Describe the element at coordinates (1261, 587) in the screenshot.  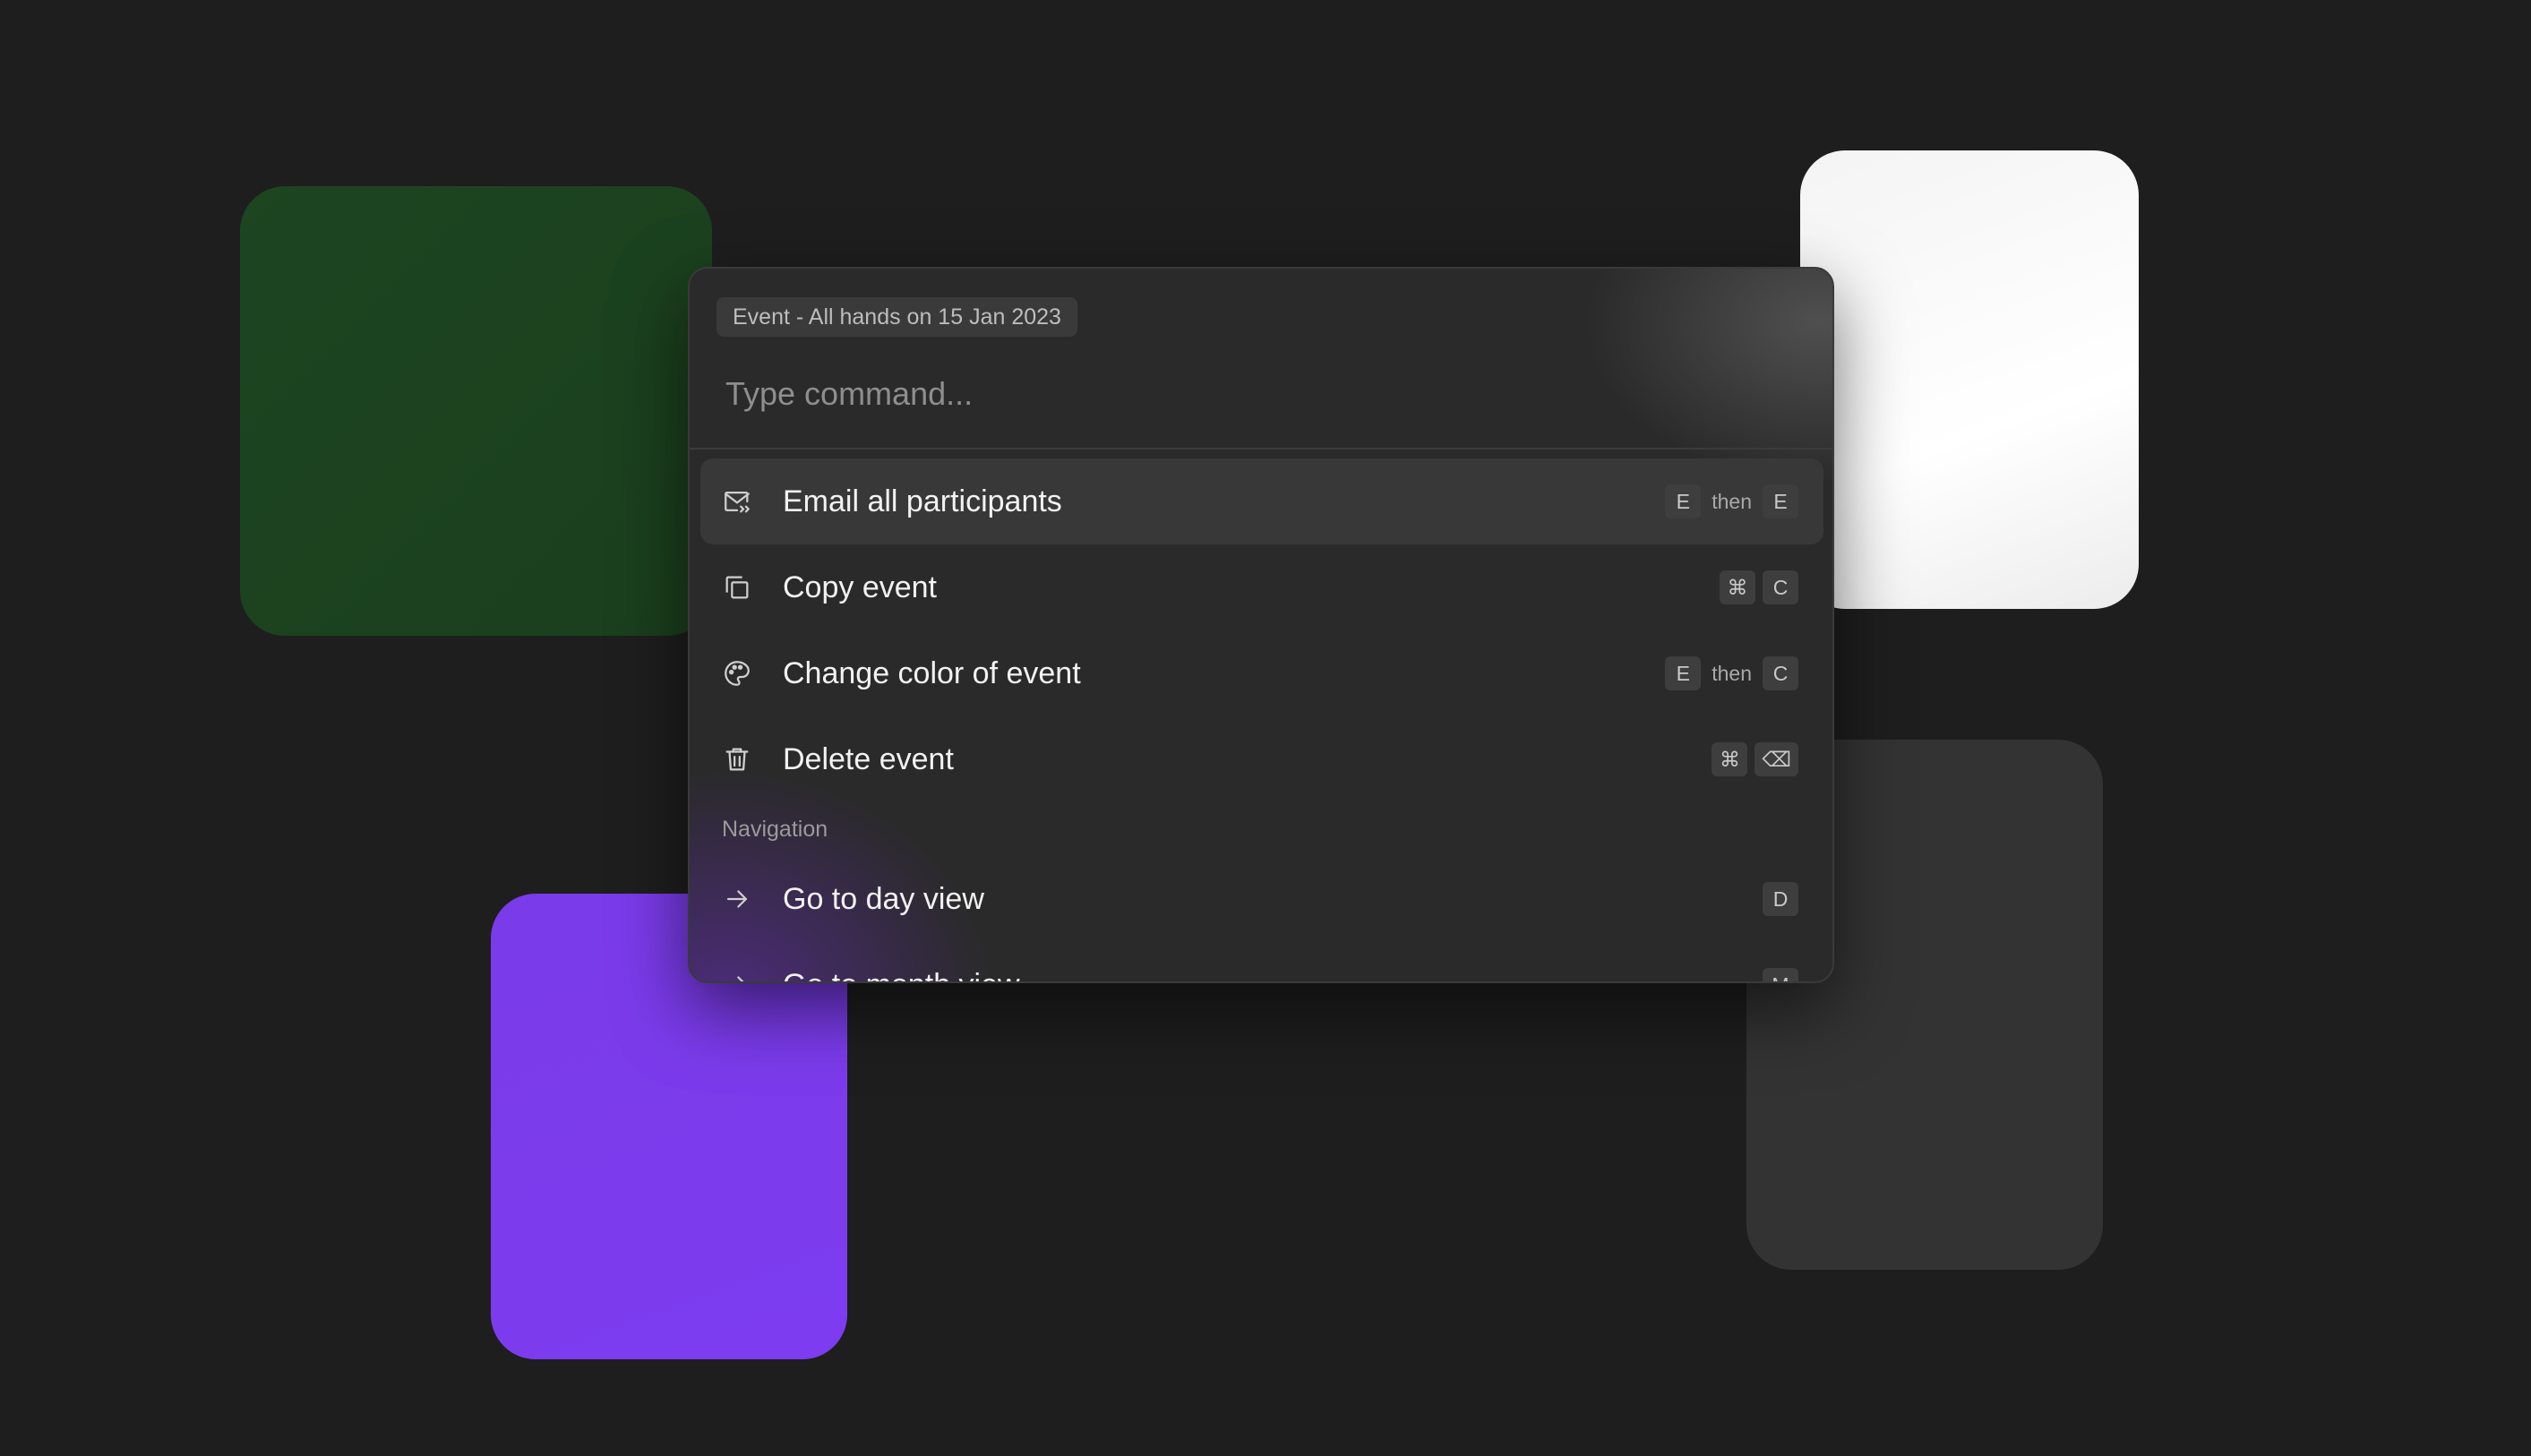
I see `command-item-copy-event: Copy event ⌘ C` at that location.